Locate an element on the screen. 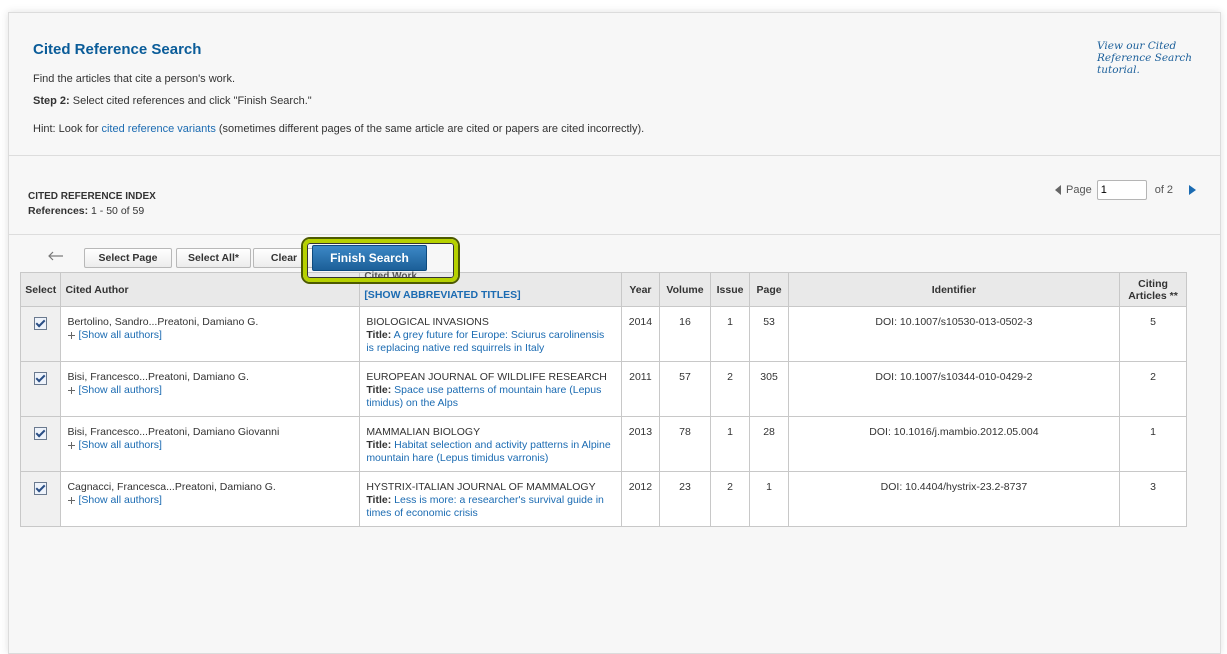 This screenshot has height=654, width=1227. page-cell: 53 is located at coordinates (769, 334).